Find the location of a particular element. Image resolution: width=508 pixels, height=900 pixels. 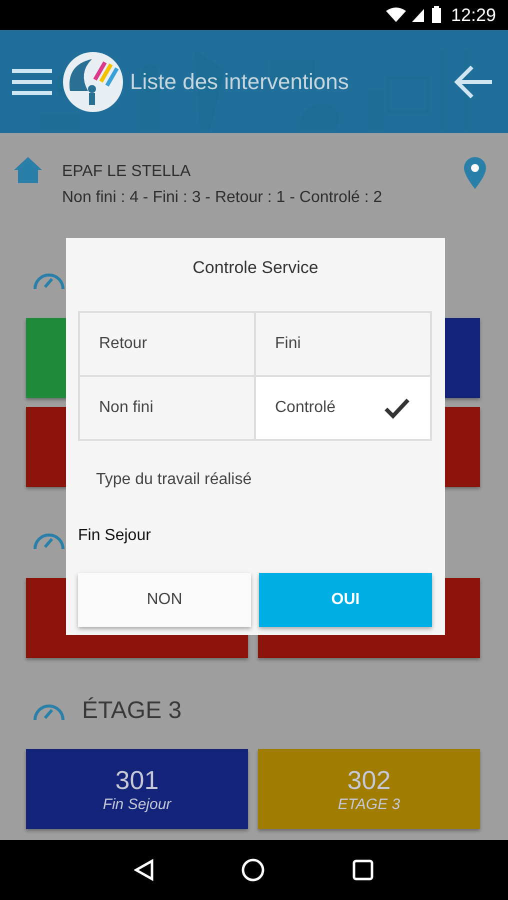

back-arrow-icon is located at coordinates (473, 82).